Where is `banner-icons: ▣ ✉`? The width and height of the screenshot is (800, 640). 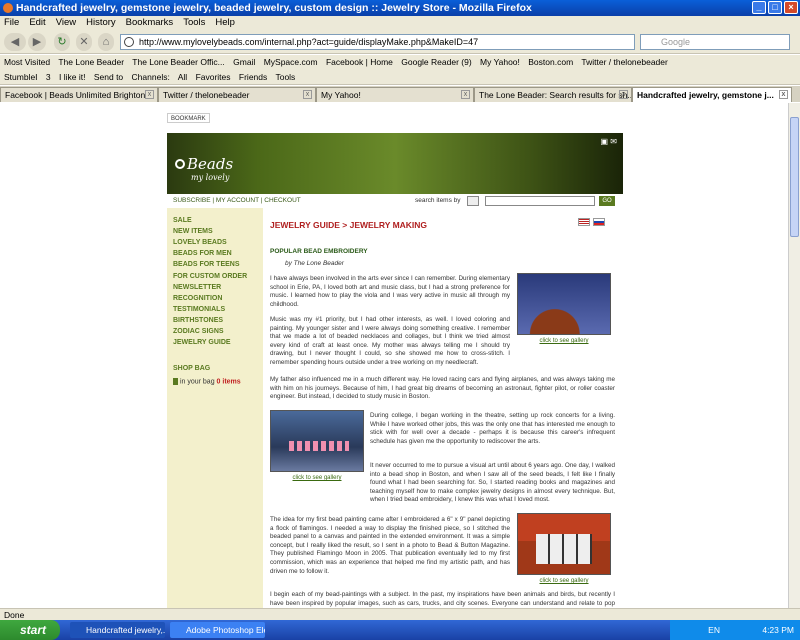
banner-icons: ▣ ✉ is located at coordinates (609, 141).